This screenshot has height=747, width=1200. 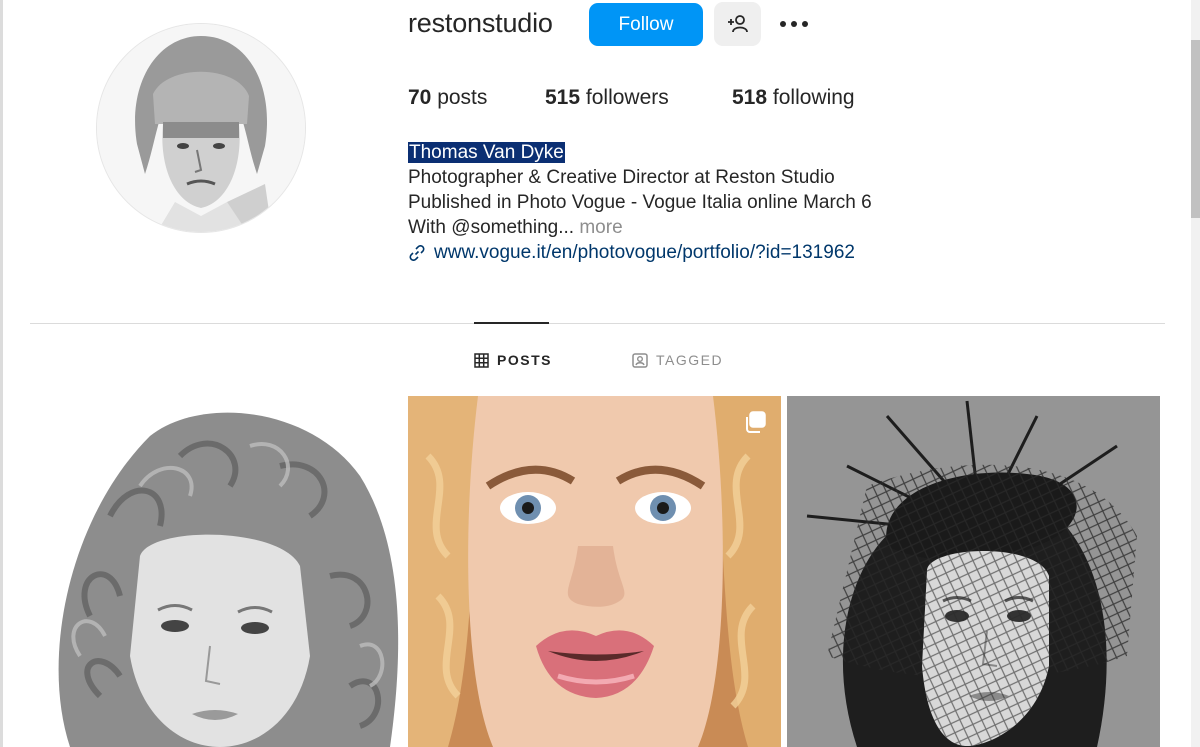 I want to click on bio-more-link: more, so click(x=600, y=227).